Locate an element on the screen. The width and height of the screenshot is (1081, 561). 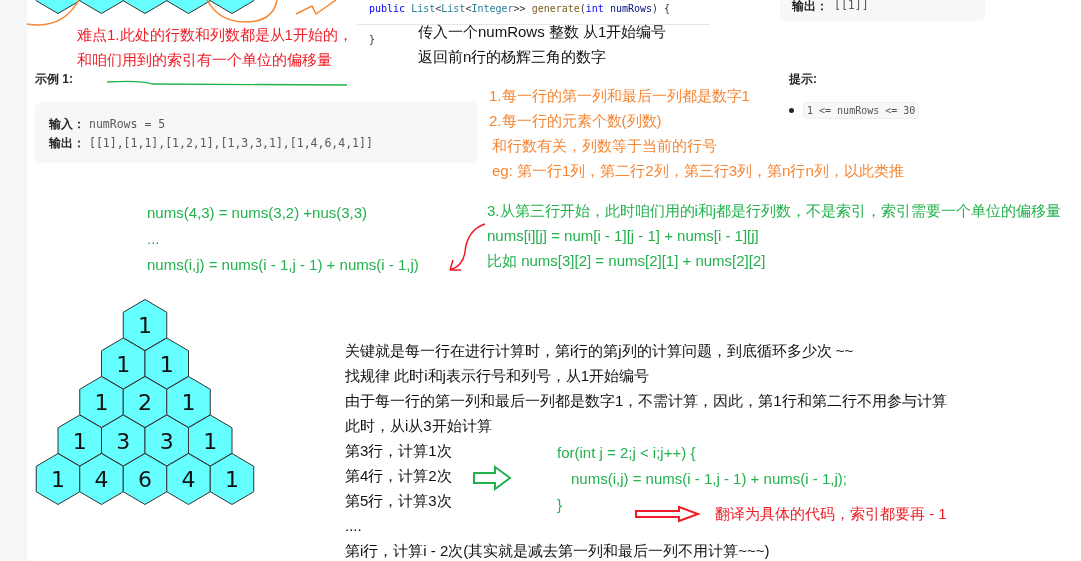
annotation-text: 2.每一行的元素个数(列数) is located at coordinates (575, 121).